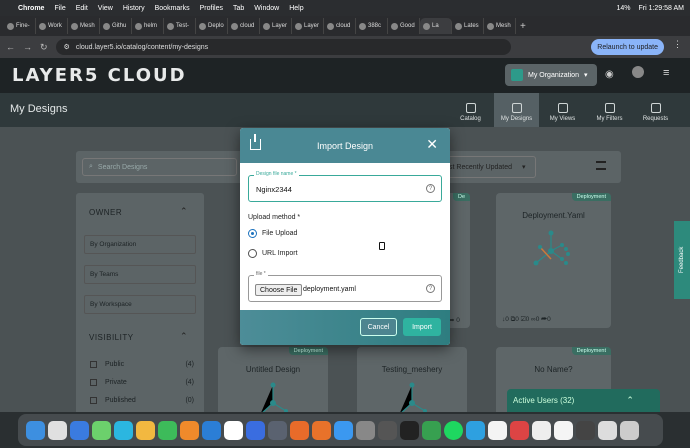 This screenshot has height=448, width=690. Describe the element at coordinates (108, 382) in the screenshot. I see `visibility-private: Private` at that location.